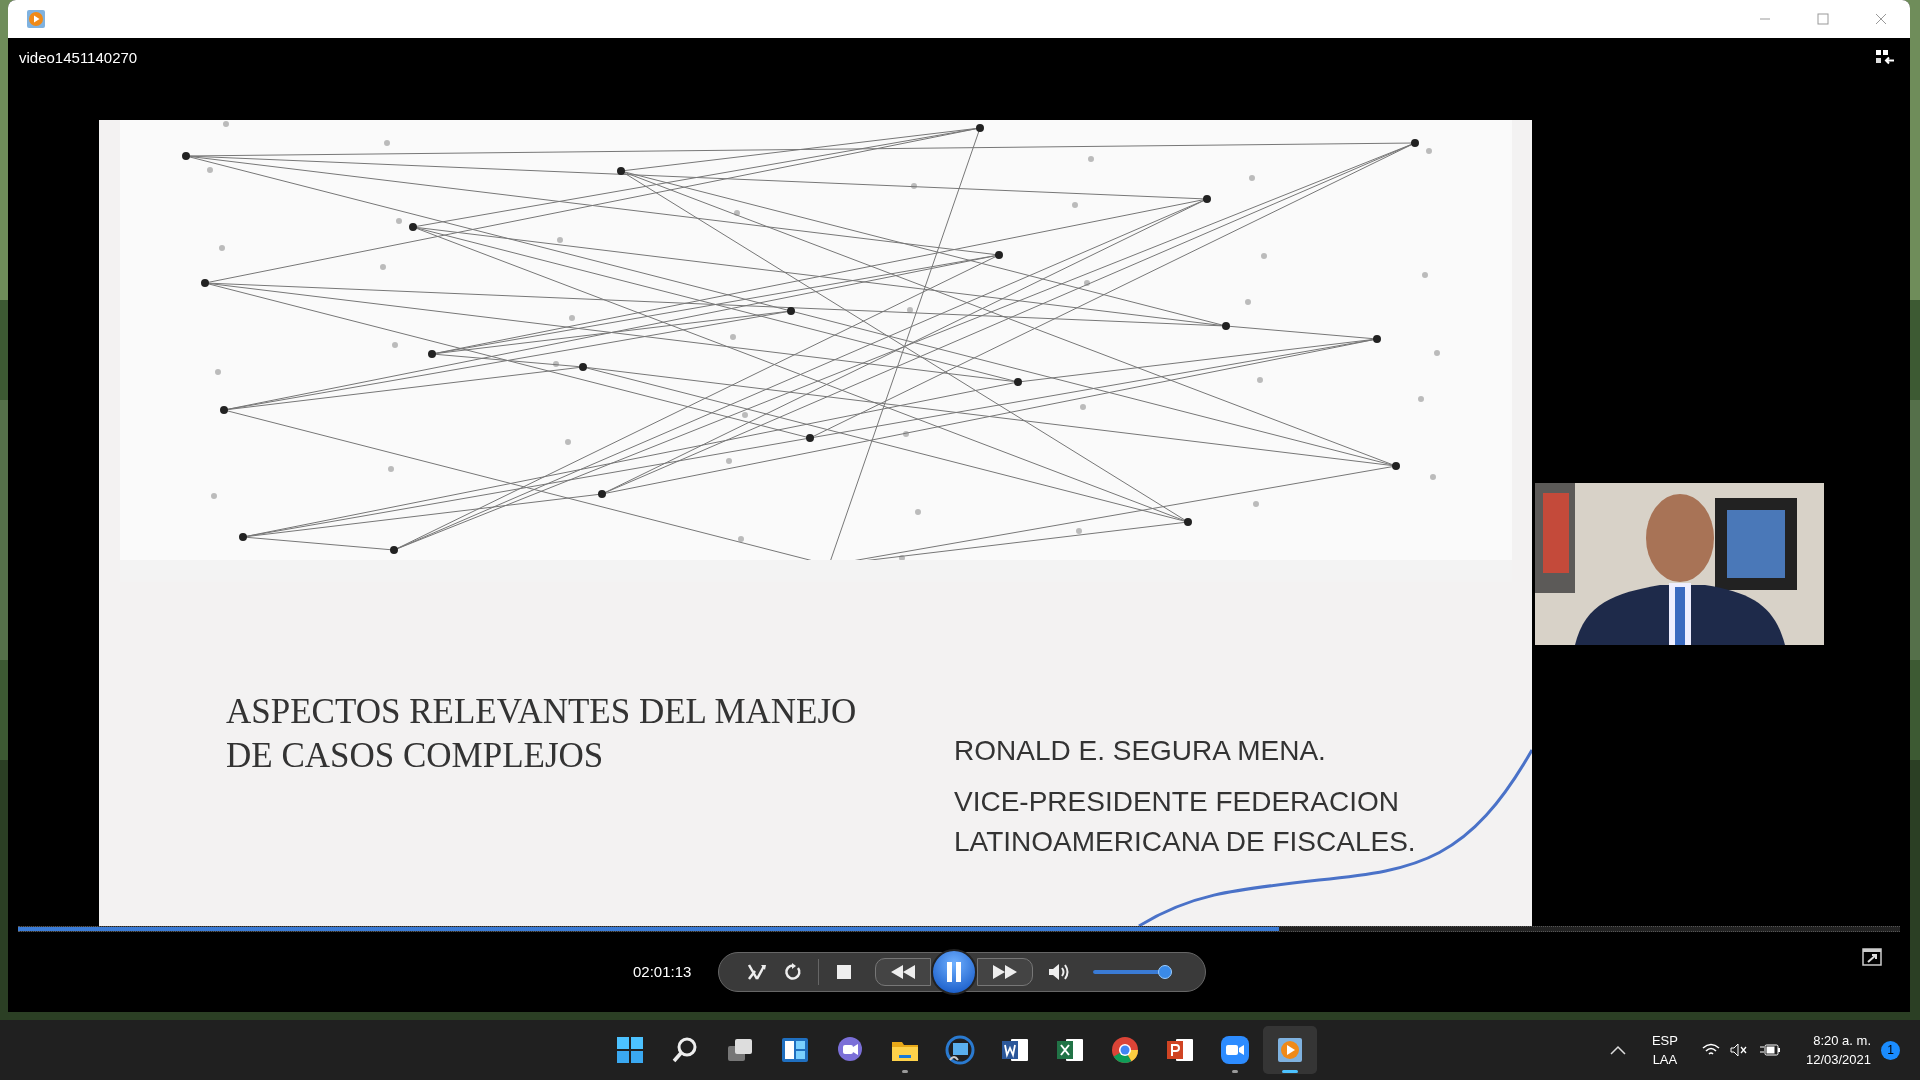  Describe the element at coordinates (1664, 1050) in the screenshot. I see `language-indicator: ESP LAA` at that location.